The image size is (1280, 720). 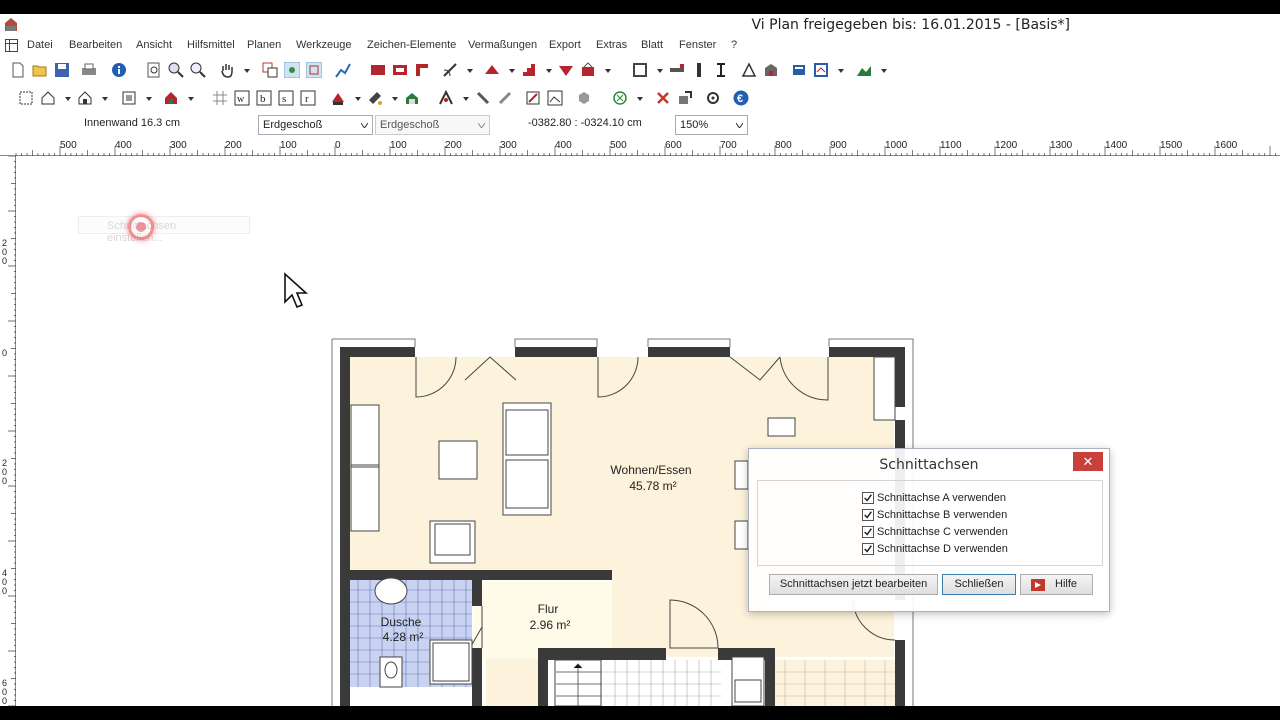 I want to click on menu-bearbeiten: Bearbeiten, so click(x=95, y=45).